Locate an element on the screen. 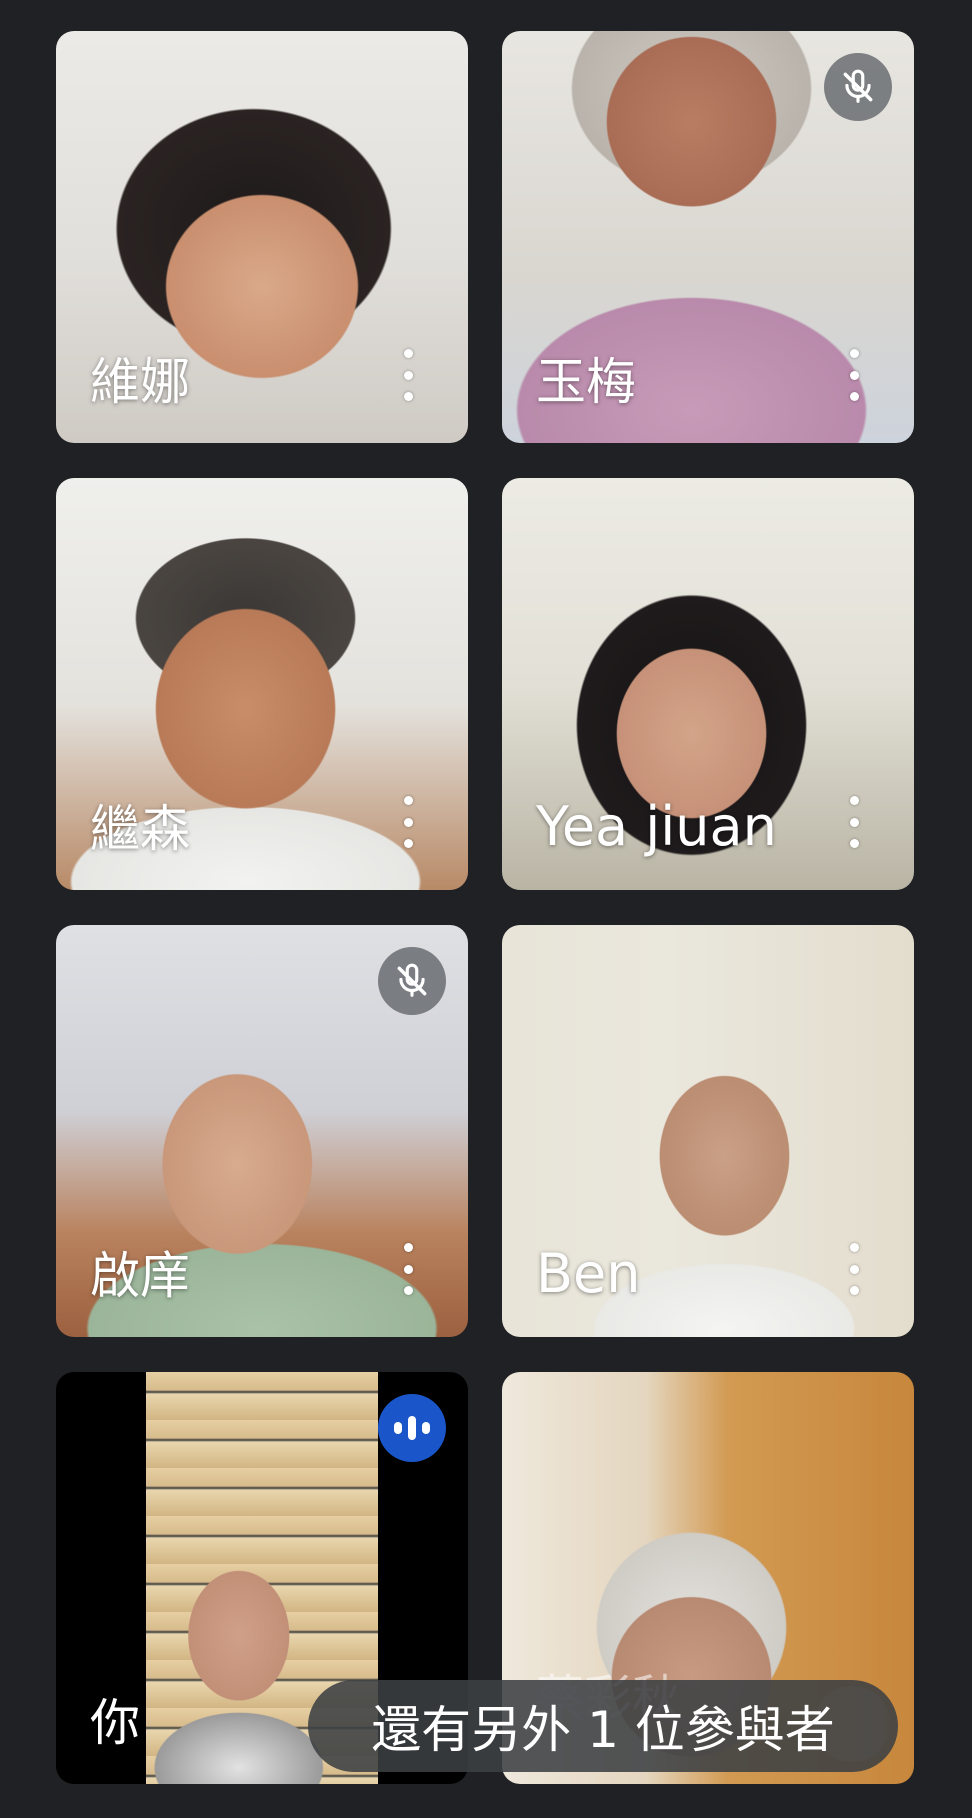  participant-name: Yea jiuan is located at coordinates (656, 826).